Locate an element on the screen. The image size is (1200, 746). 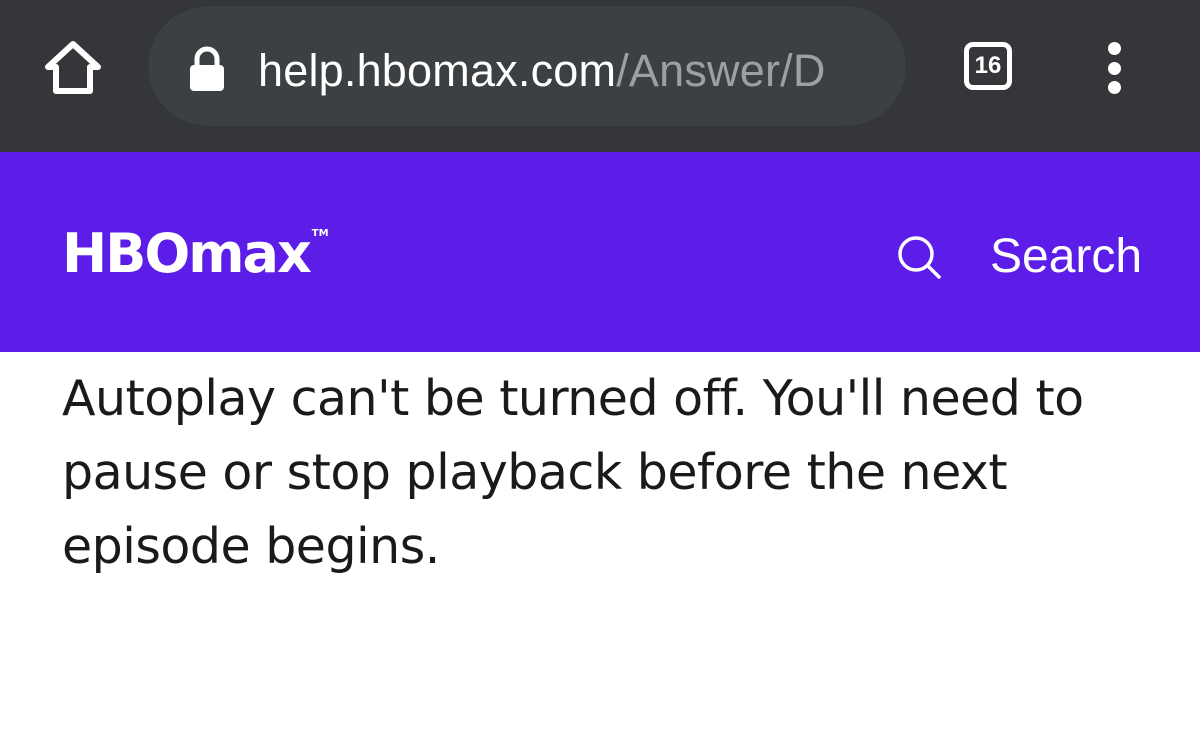
more-vert-icon is located at coordinates (1114, 48).